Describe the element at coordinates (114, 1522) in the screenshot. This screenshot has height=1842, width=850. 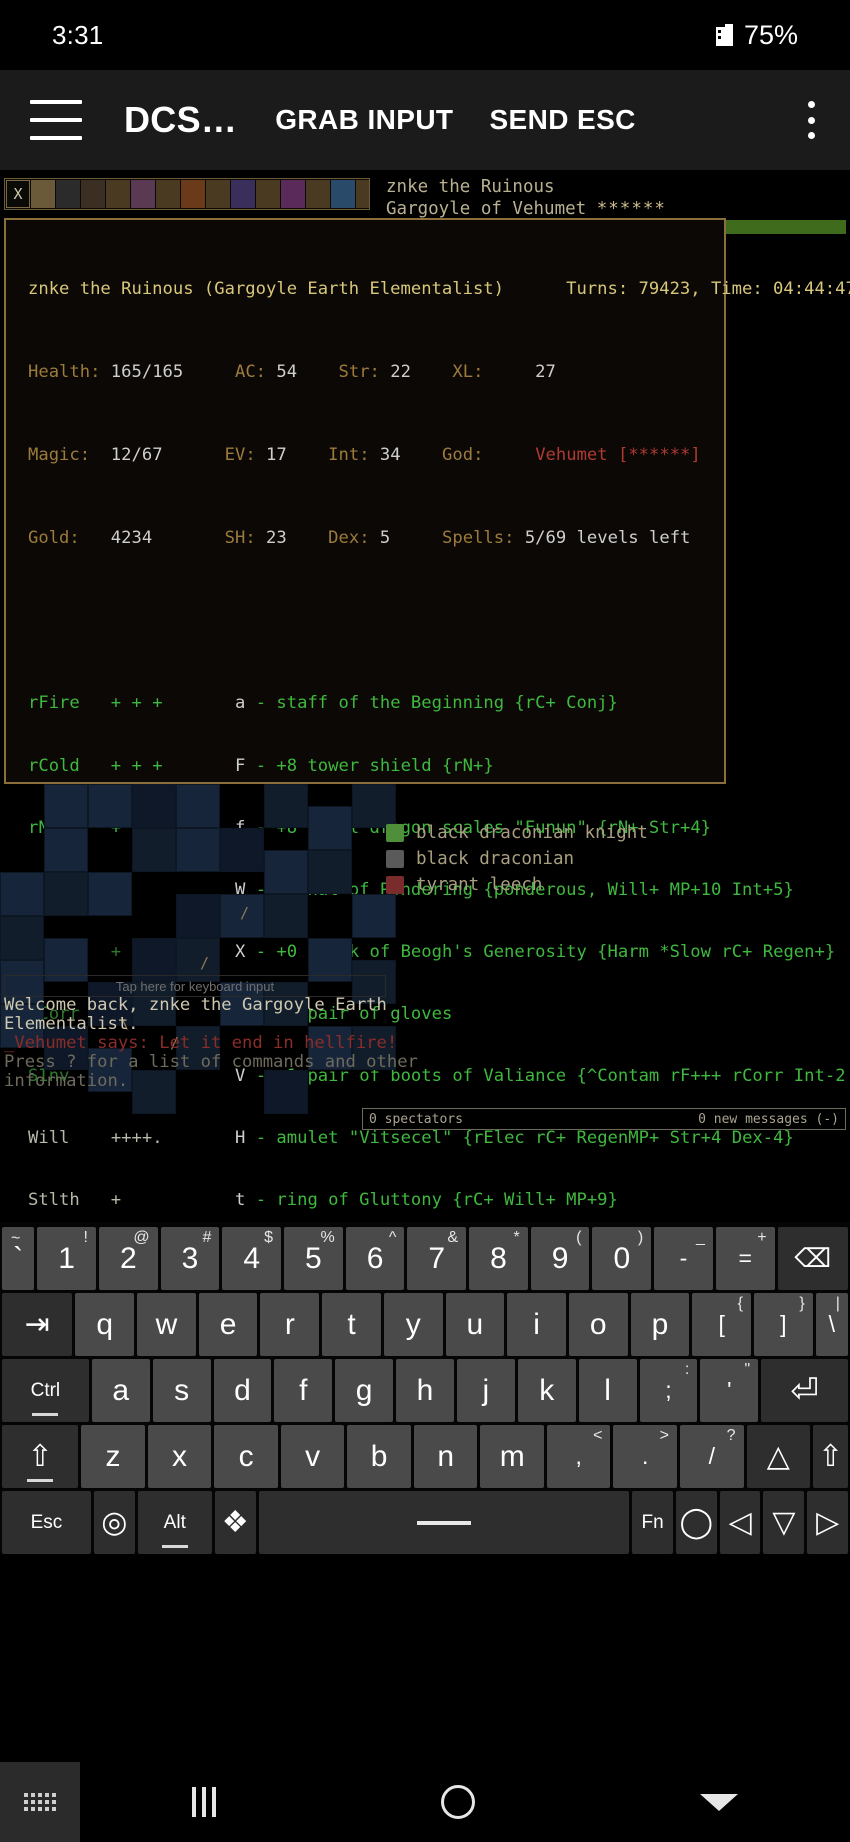
I see `settings-icon: ◎` at that location.